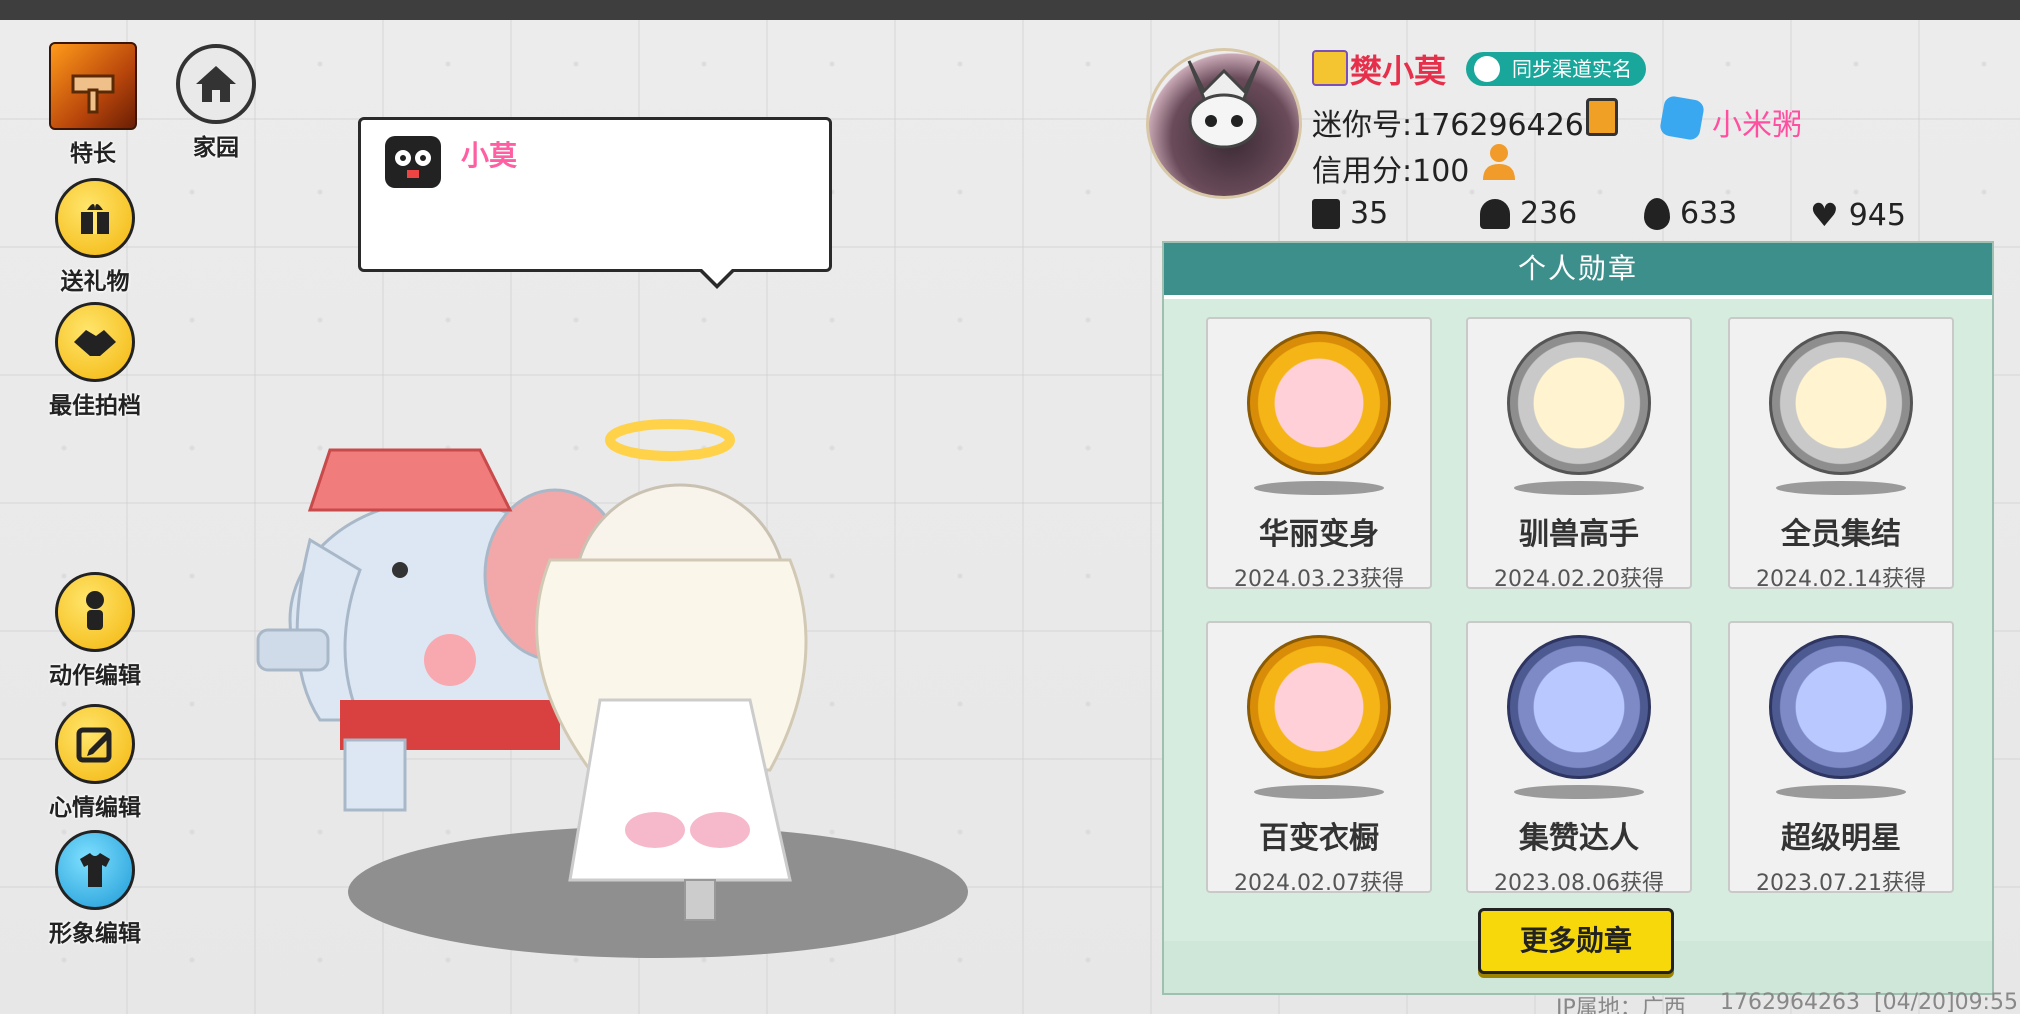 The image size is (2020, 1014). I want to click on specialty-label: 特长, so click(93, 154).